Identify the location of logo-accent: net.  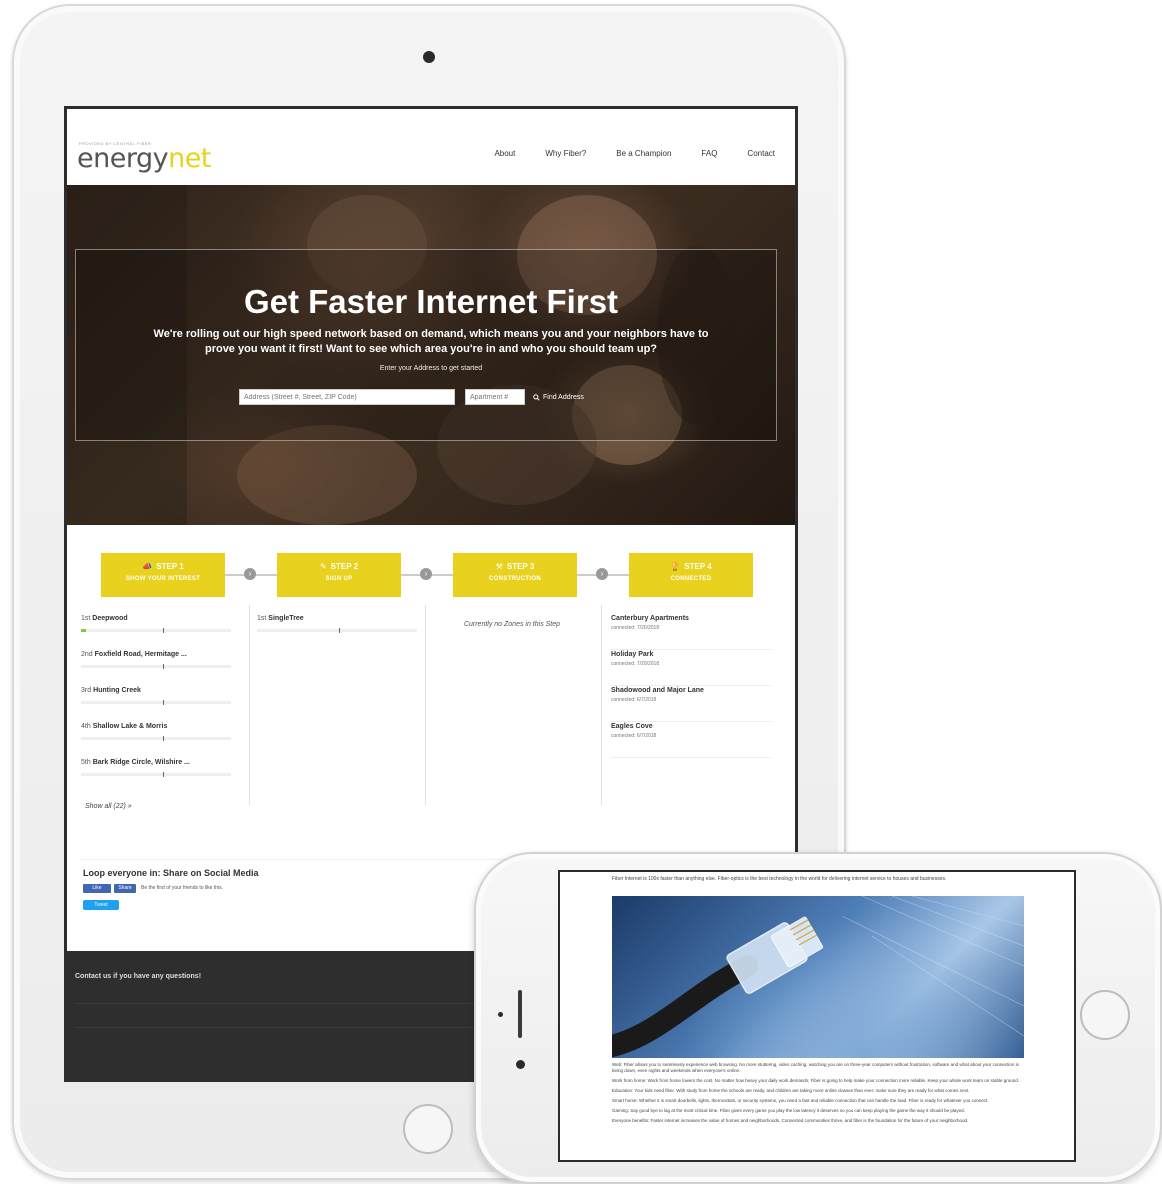
(189, 158).